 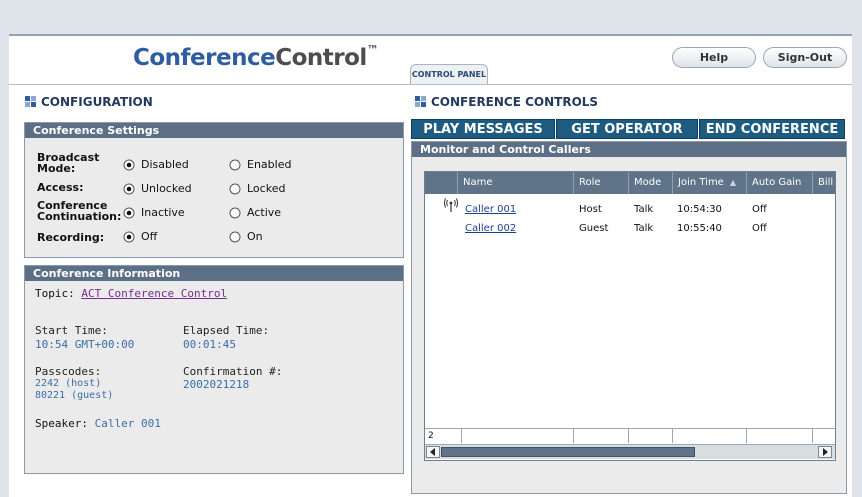 I want to click on topic-label: Topic:, so click(x=55, y=293).